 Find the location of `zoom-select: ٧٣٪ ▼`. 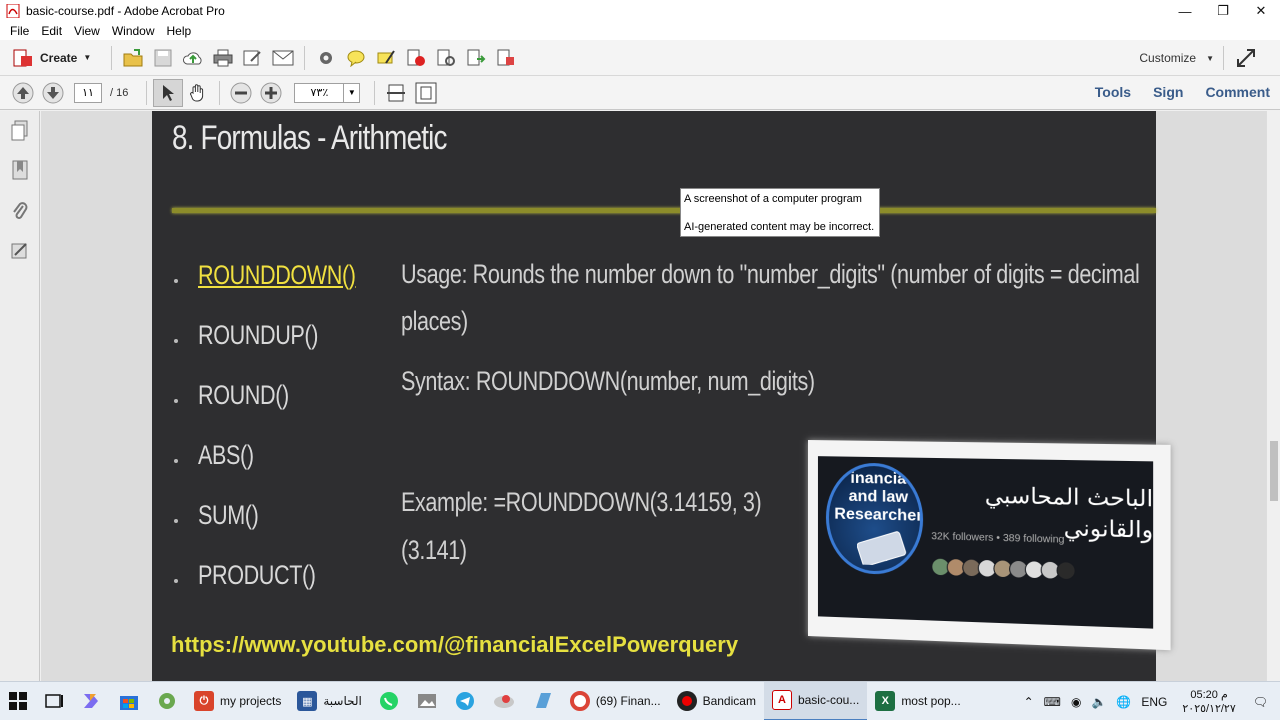

zoom-select: ٧٣٪ ▼ is located at coordinates (327, 93).